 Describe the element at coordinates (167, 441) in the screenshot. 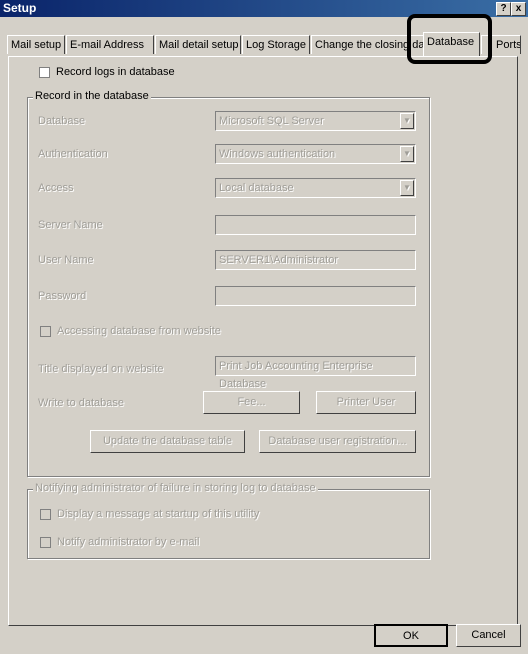

I see `update-table-button: Update the database table` at that location.